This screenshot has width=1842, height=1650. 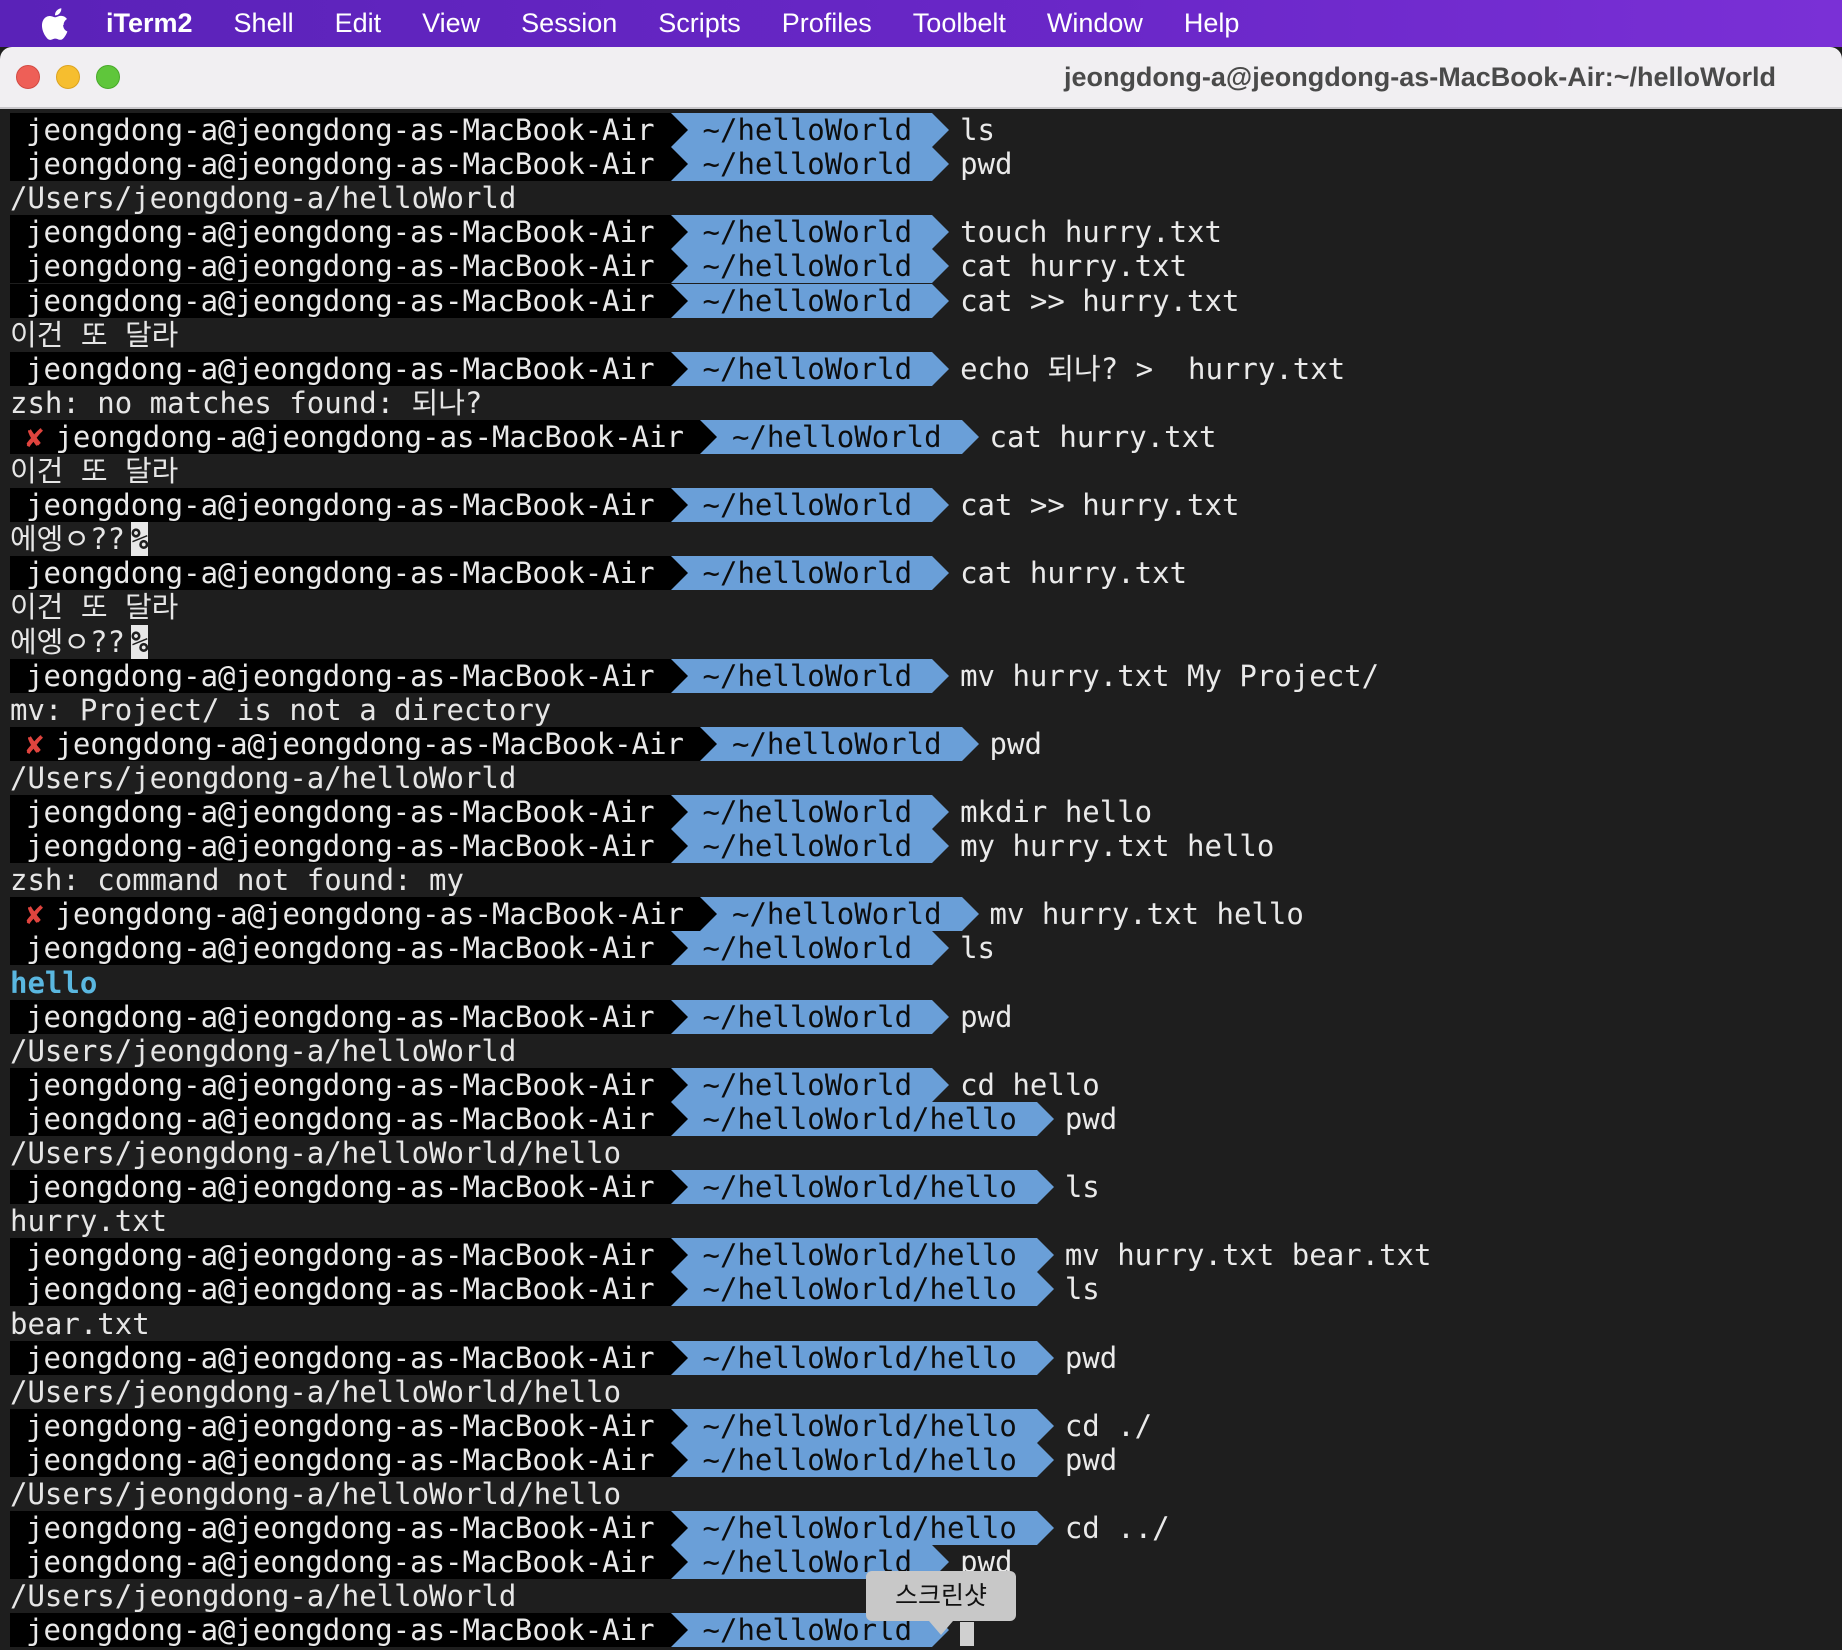 What do you see at coordinates (940, 1595) in the screenshot?
I see `tooltip-label: 스크린샷` at bounding box center [940, 1595].